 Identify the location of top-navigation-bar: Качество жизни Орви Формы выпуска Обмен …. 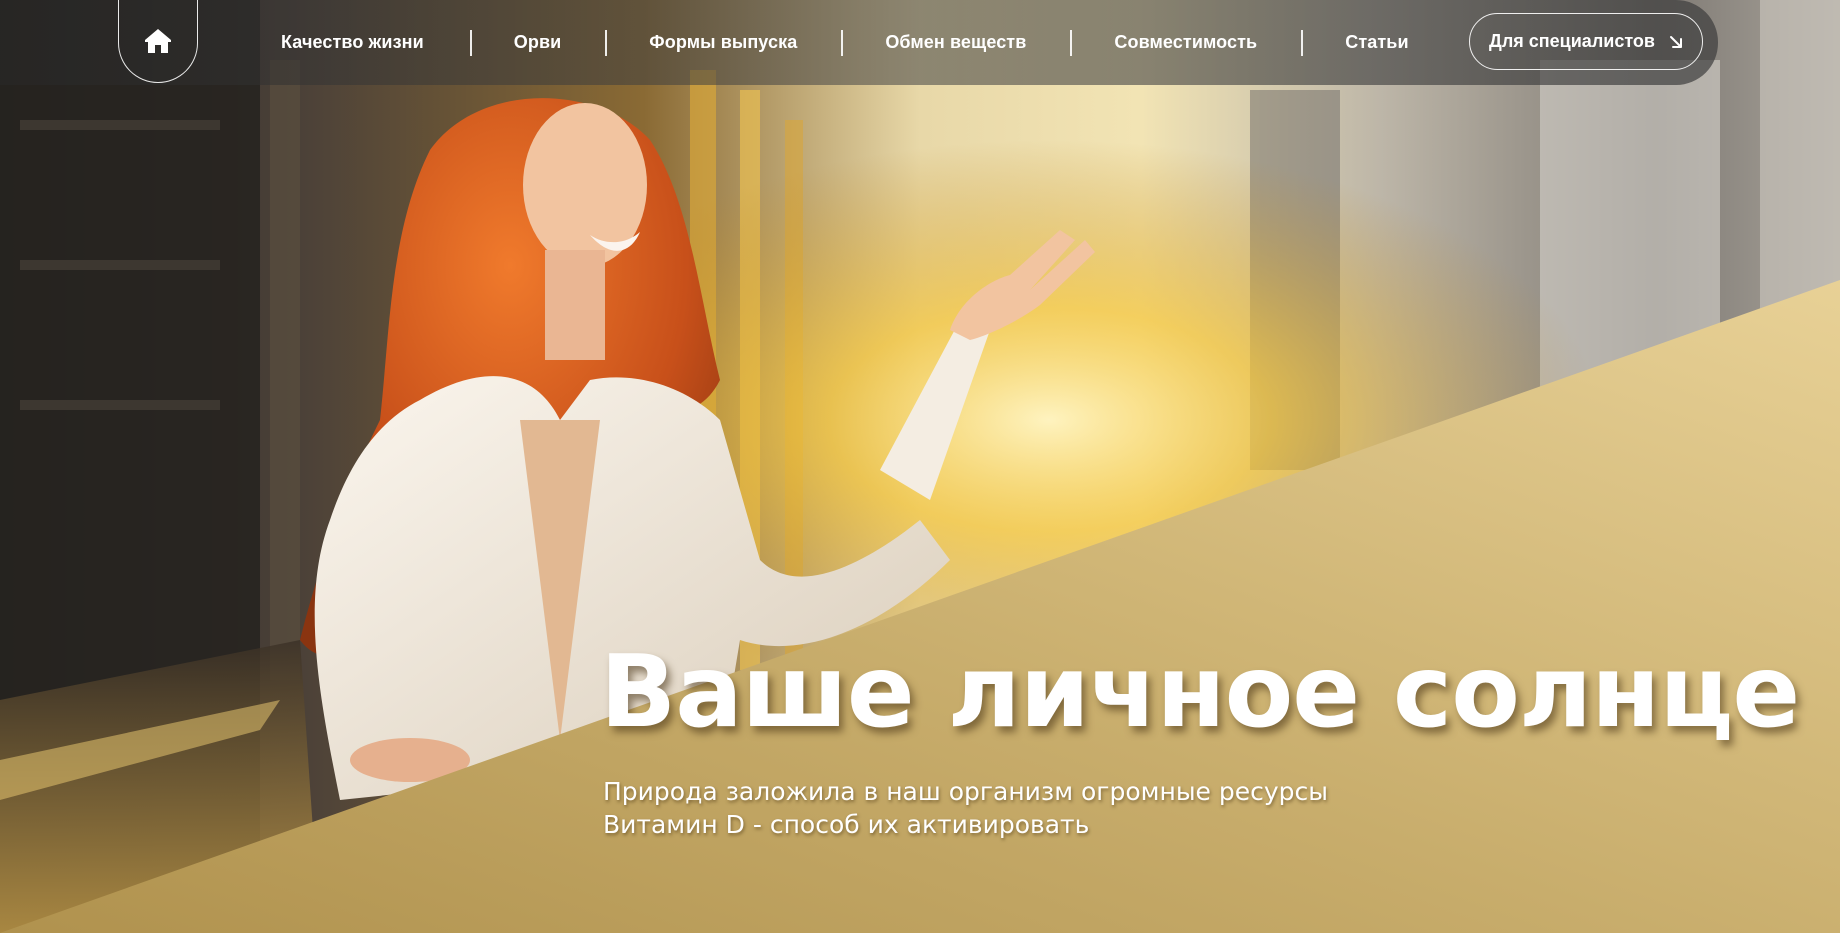
(859, 42).